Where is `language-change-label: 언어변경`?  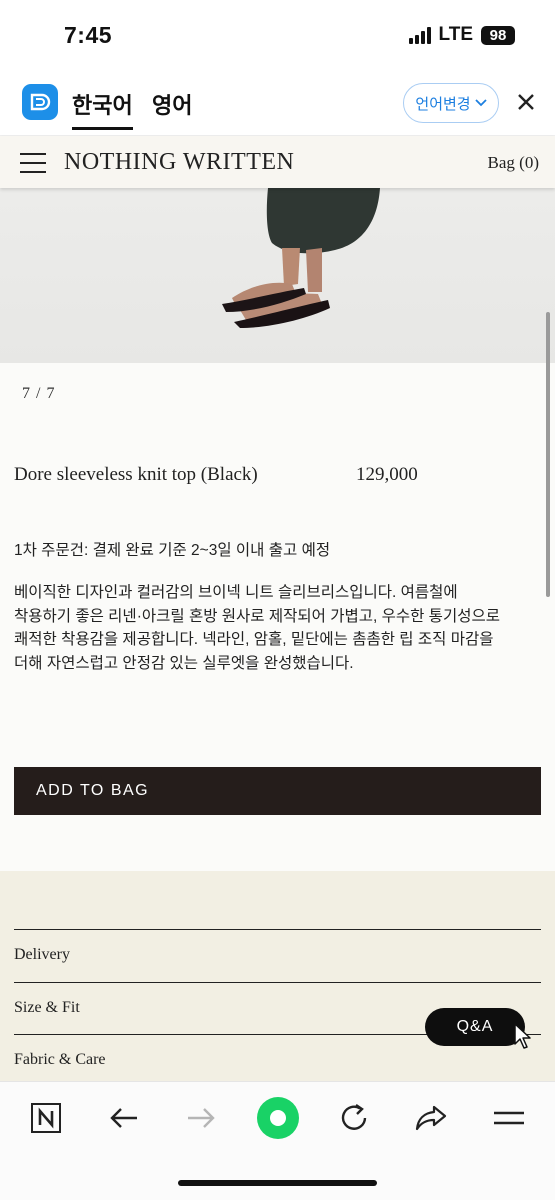
language-change-label: 언어변경 is located at coordinates (443, 104).